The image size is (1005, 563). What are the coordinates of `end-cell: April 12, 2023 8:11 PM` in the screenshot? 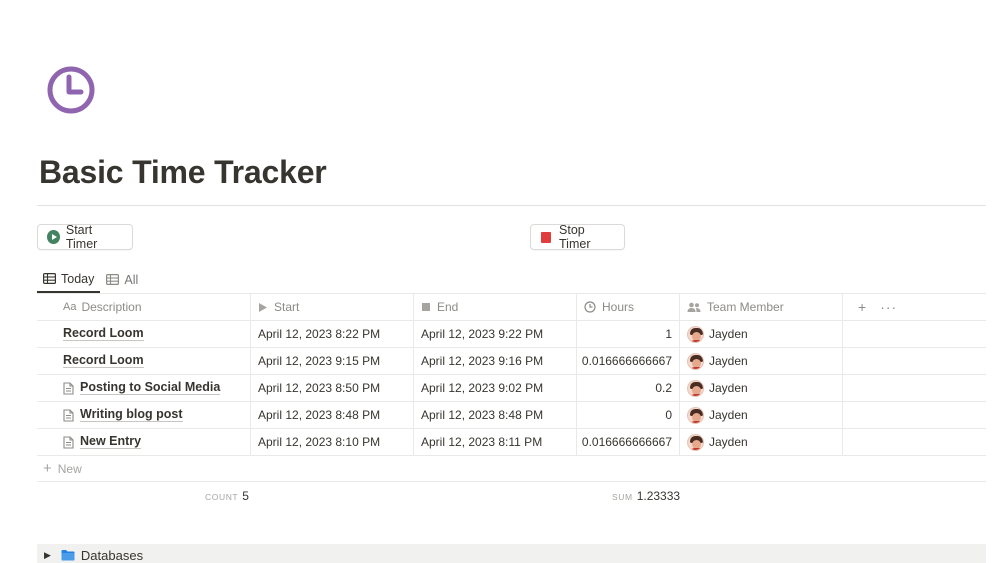 It's located at (495, 442).